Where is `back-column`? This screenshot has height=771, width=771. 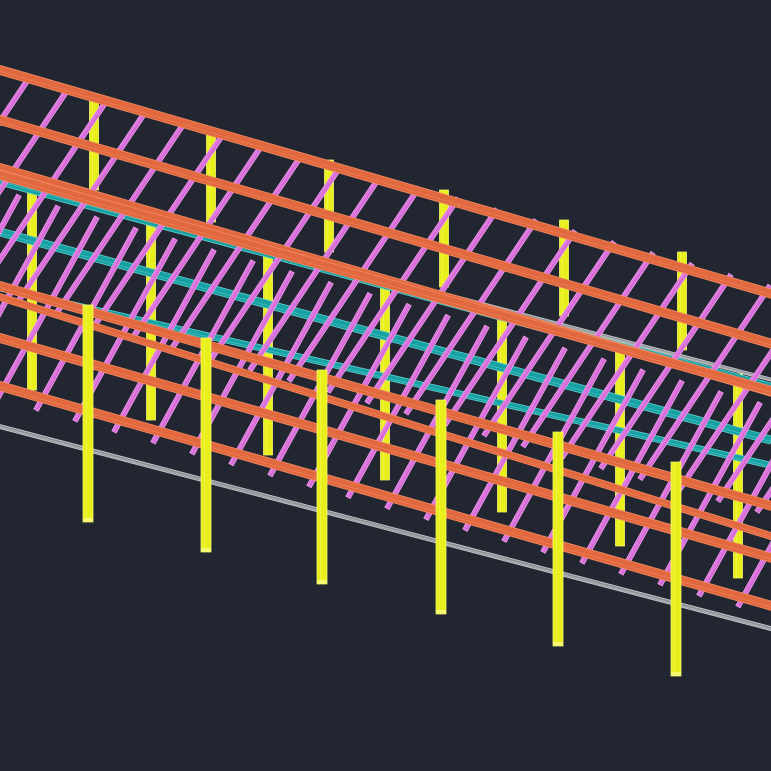
back-column is located at coordinates (211, 175).